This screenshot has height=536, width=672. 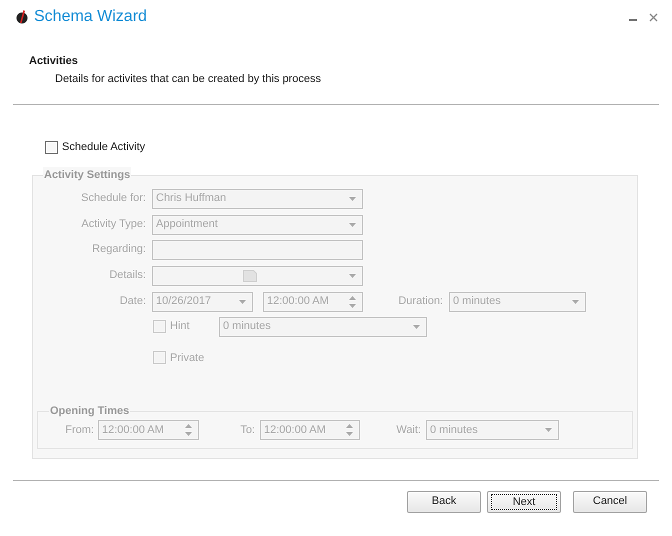 I want to click on field-label: To:, so click(x=247, y=430).